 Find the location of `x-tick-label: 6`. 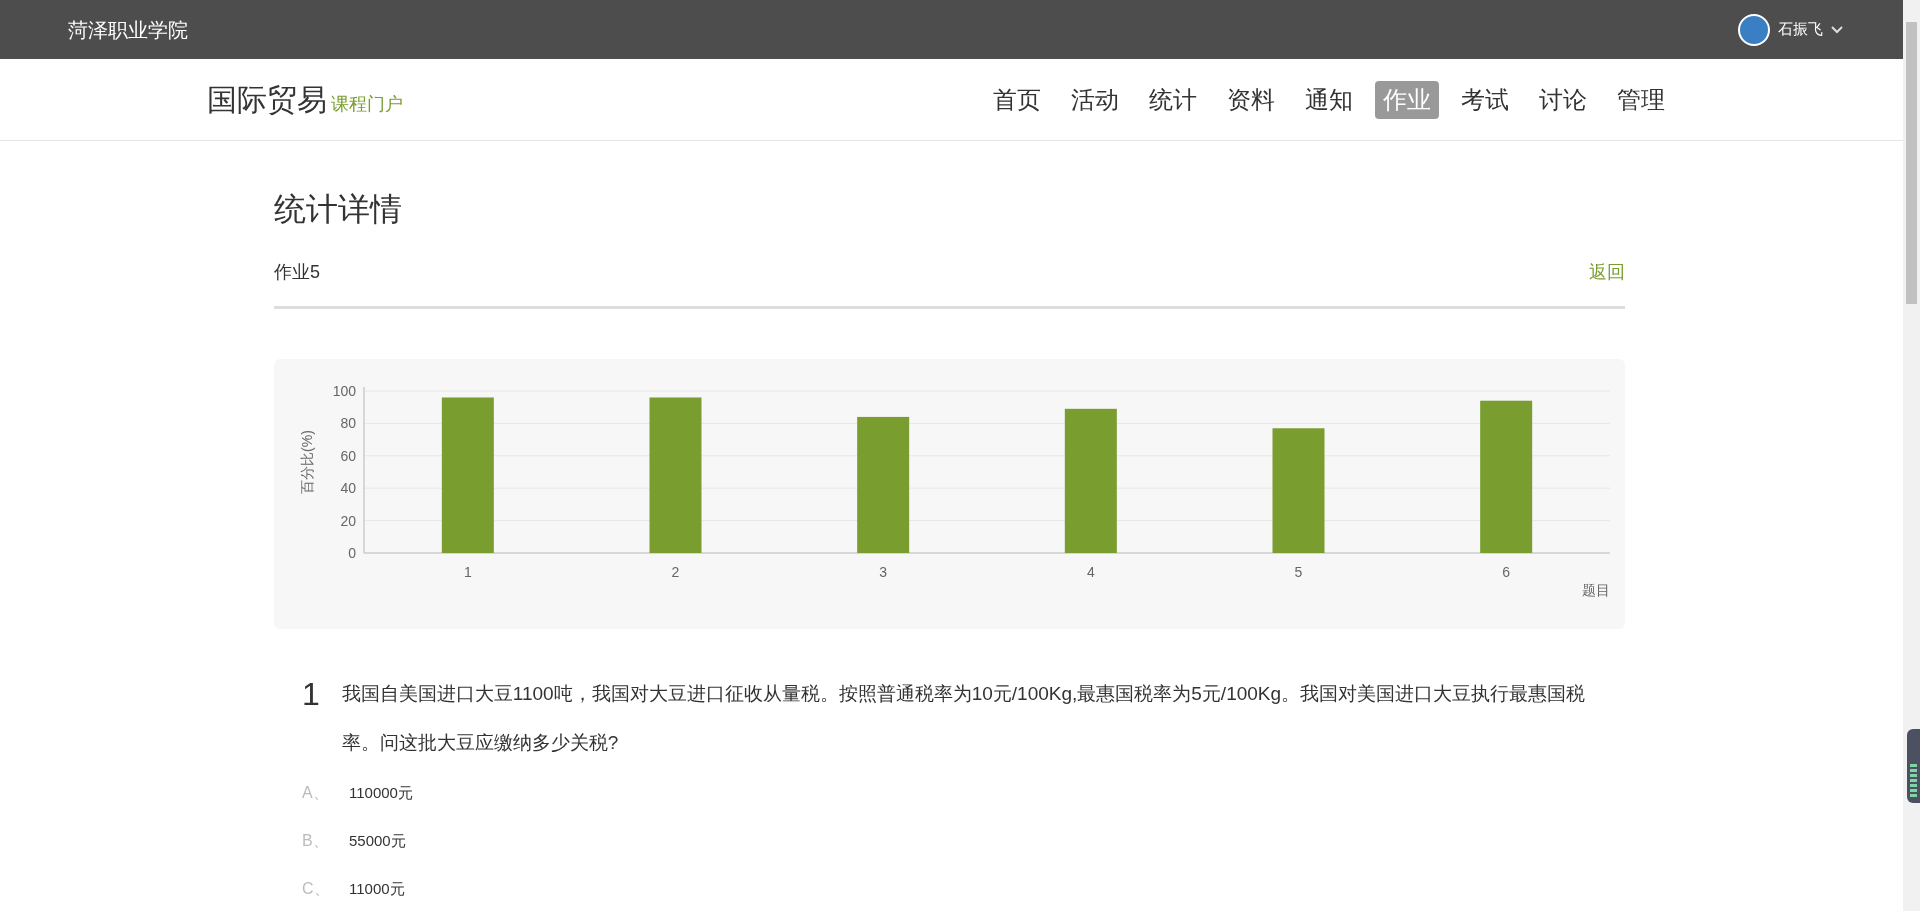

x-tick-label: 6 is located at coordinates (1506, 572).